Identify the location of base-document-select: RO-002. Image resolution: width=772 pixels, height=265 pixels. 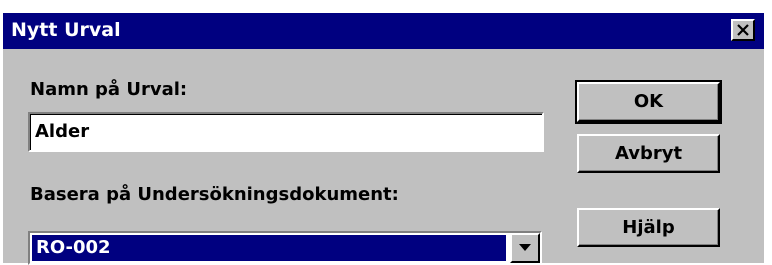
(285, 248).